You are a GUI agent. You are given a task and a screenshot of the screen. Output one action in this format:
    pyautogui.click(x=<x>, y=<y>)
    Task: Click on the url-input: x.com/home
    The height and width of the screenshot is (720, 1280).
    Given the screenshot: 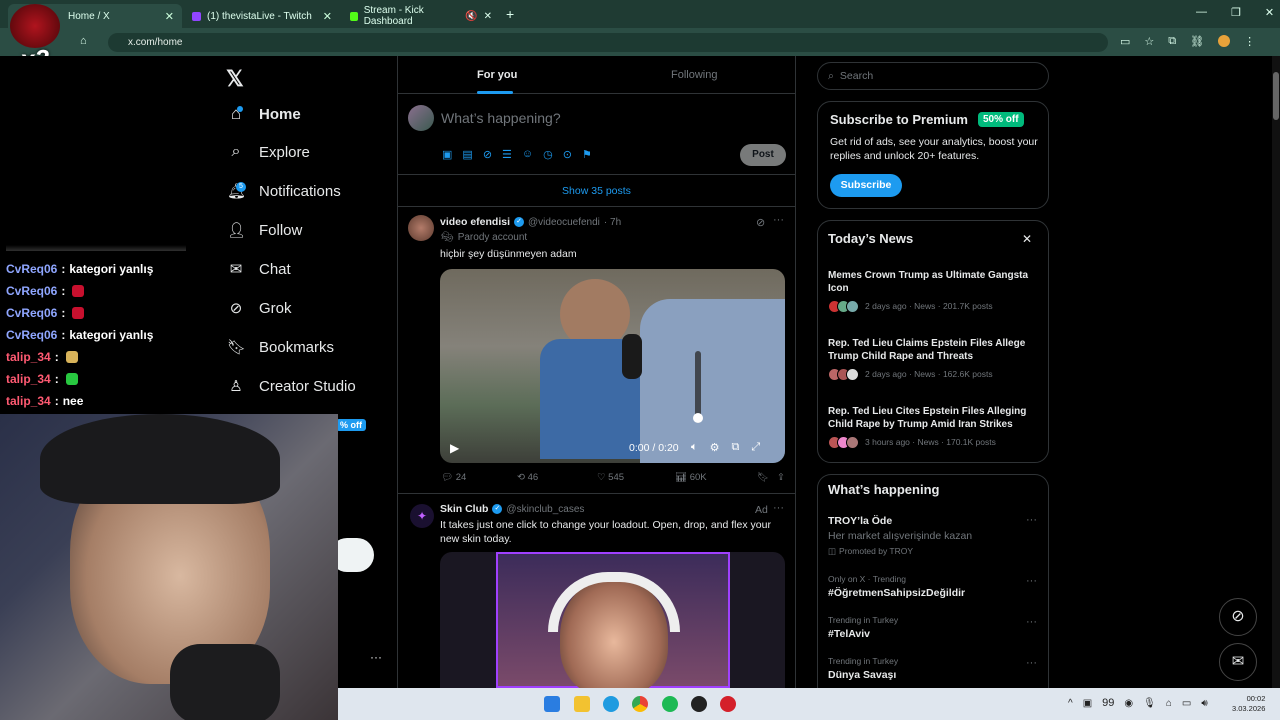 What is the action you would take?
    pyautogui.click(x=608, y=42)
    